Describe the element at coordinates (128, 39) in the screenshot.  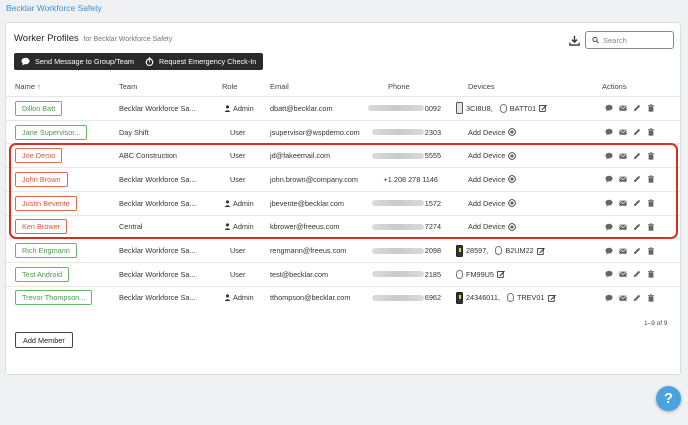
I see `title-subtitle: for Becklar Workforce Safety` at that location.